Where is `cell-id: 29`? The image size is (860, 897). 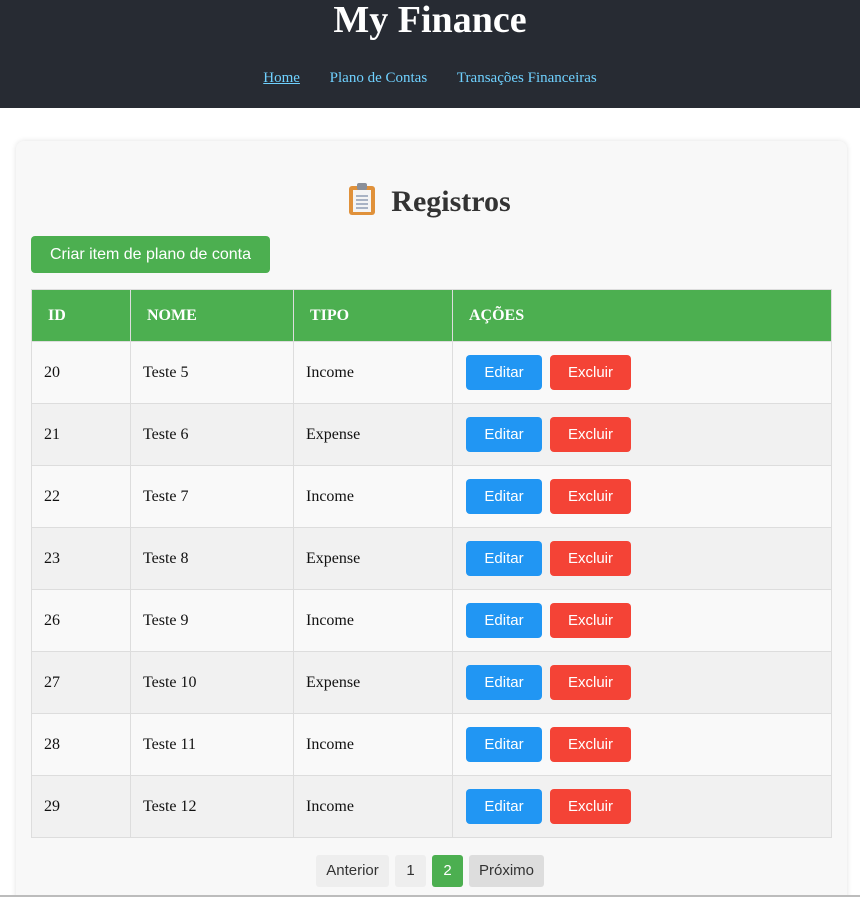
cell-id: 29 is located at coordinates (81, 806).